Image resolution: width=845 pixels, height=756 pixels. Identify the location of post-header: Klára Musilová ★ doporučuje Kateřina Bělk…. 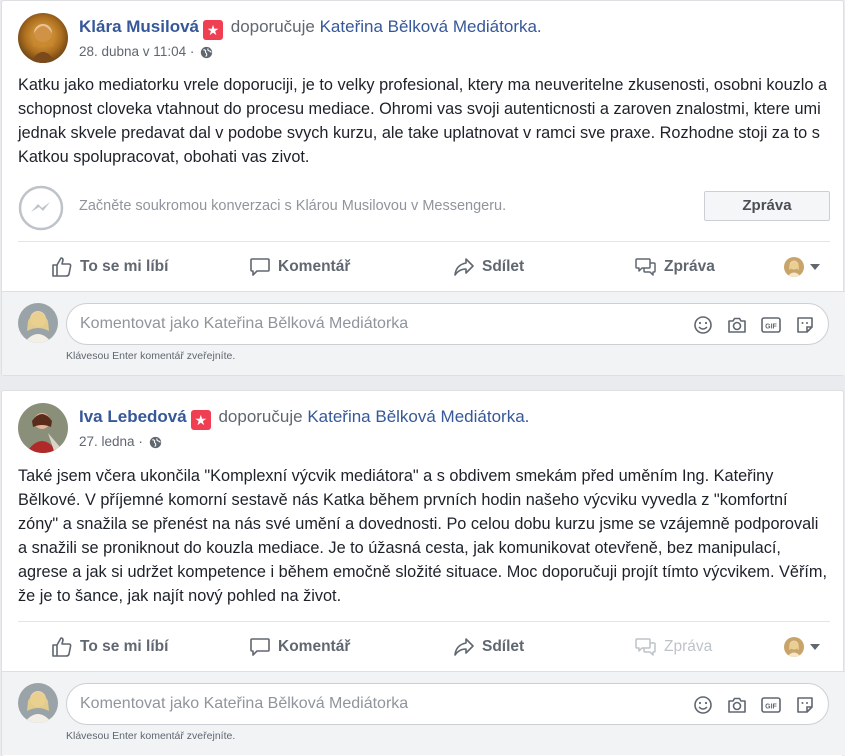
(418, 39).